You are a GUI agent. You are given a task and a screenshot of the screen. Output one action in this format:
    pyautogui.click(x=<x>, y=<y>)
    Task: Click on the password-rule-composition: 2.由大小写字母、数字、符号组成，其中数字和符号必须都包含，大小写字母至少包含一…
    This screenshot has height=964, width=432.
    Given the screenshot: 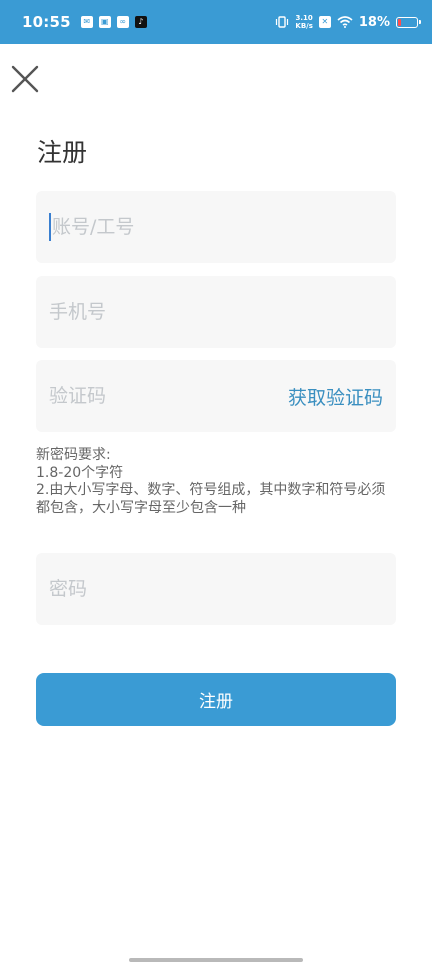 What is the action you would take?
    pyautogui.click(x=211, y=499)
    